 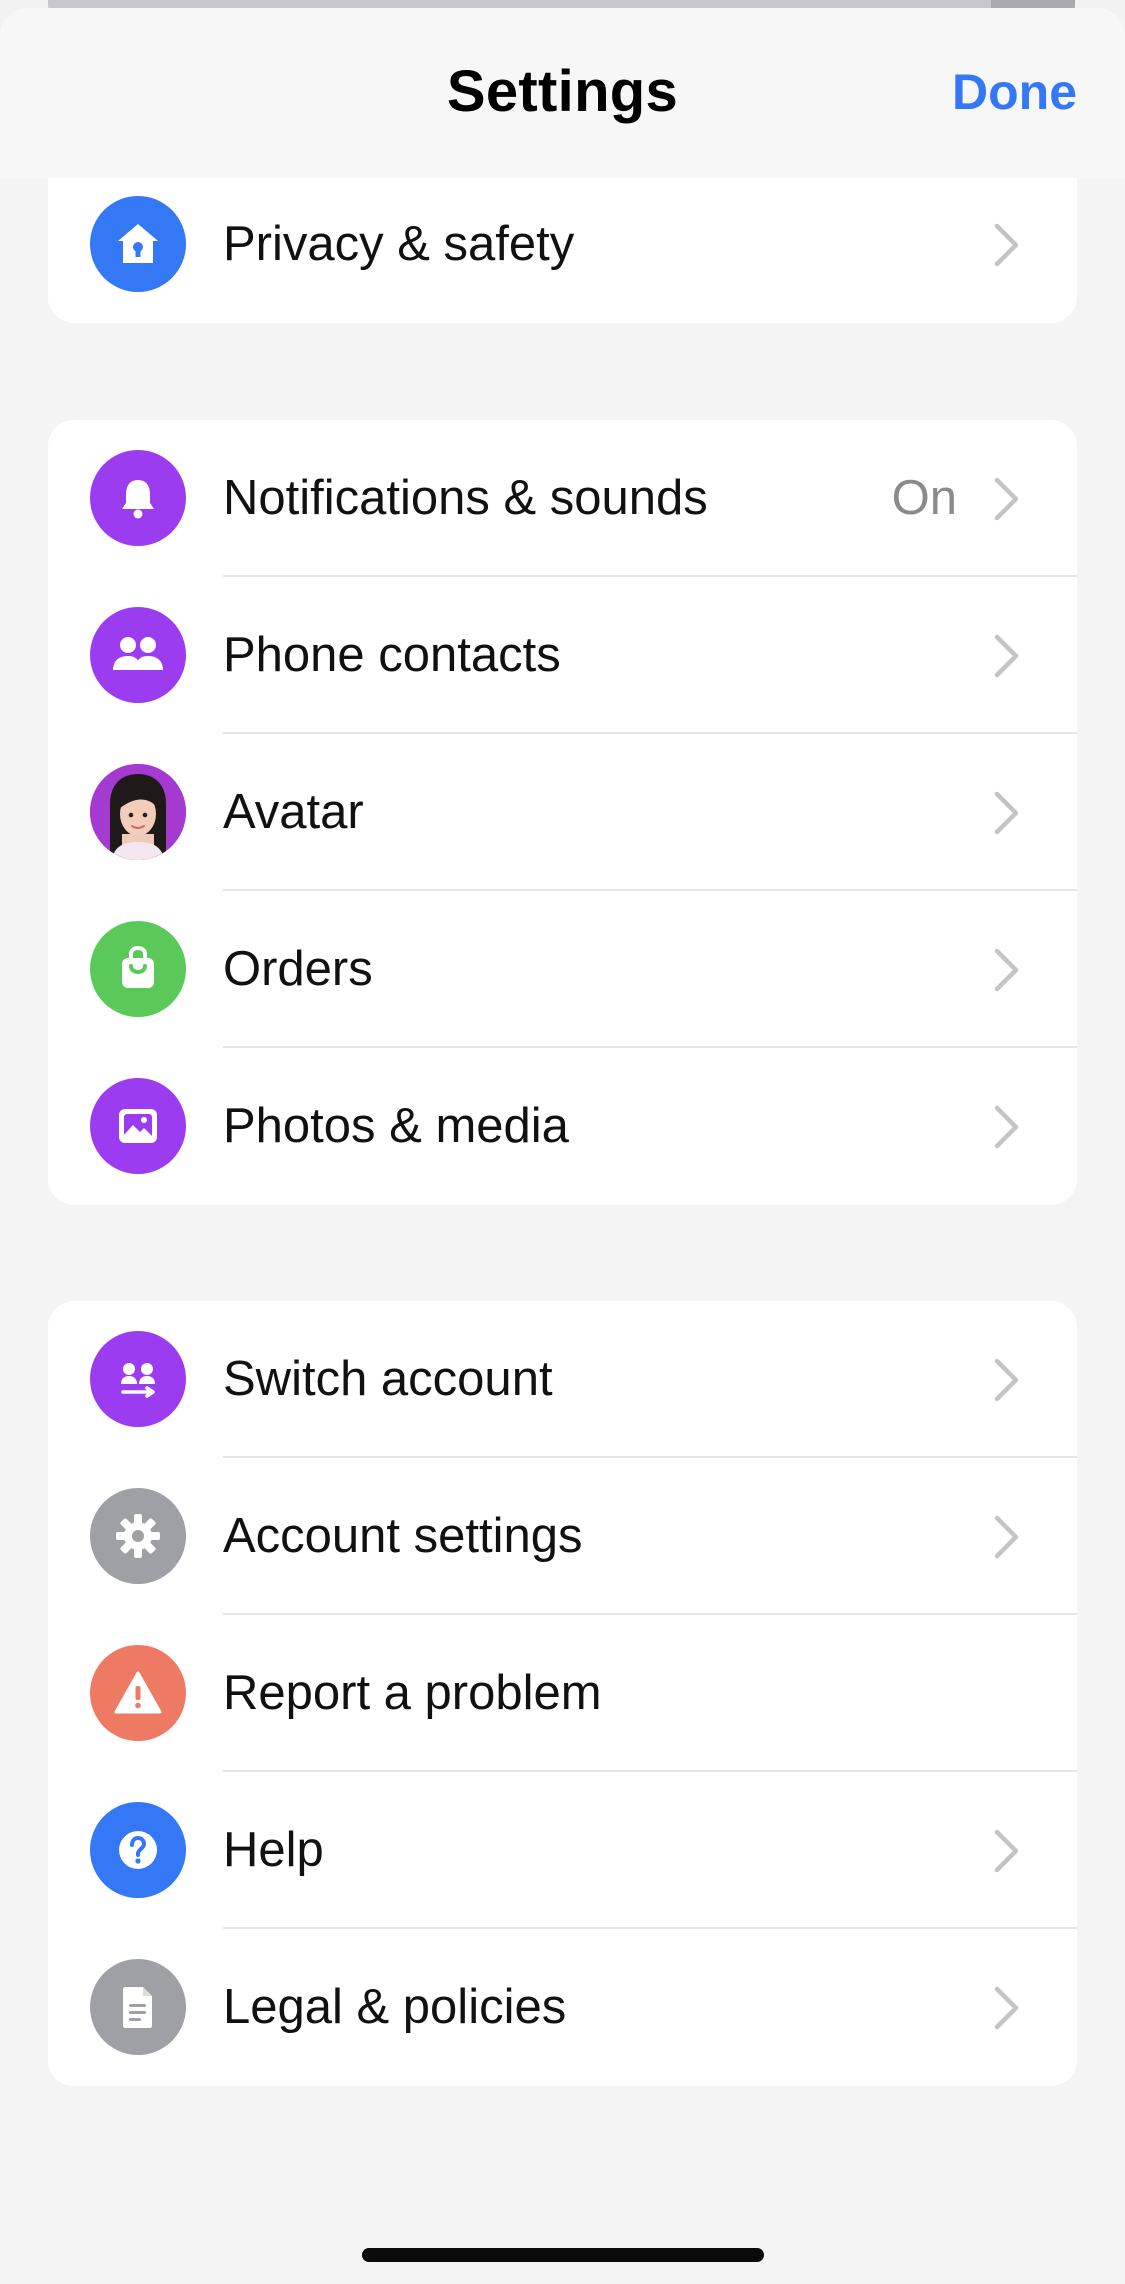 I want to click on settings-row-orders: Orders, so click(x=562, y=969).